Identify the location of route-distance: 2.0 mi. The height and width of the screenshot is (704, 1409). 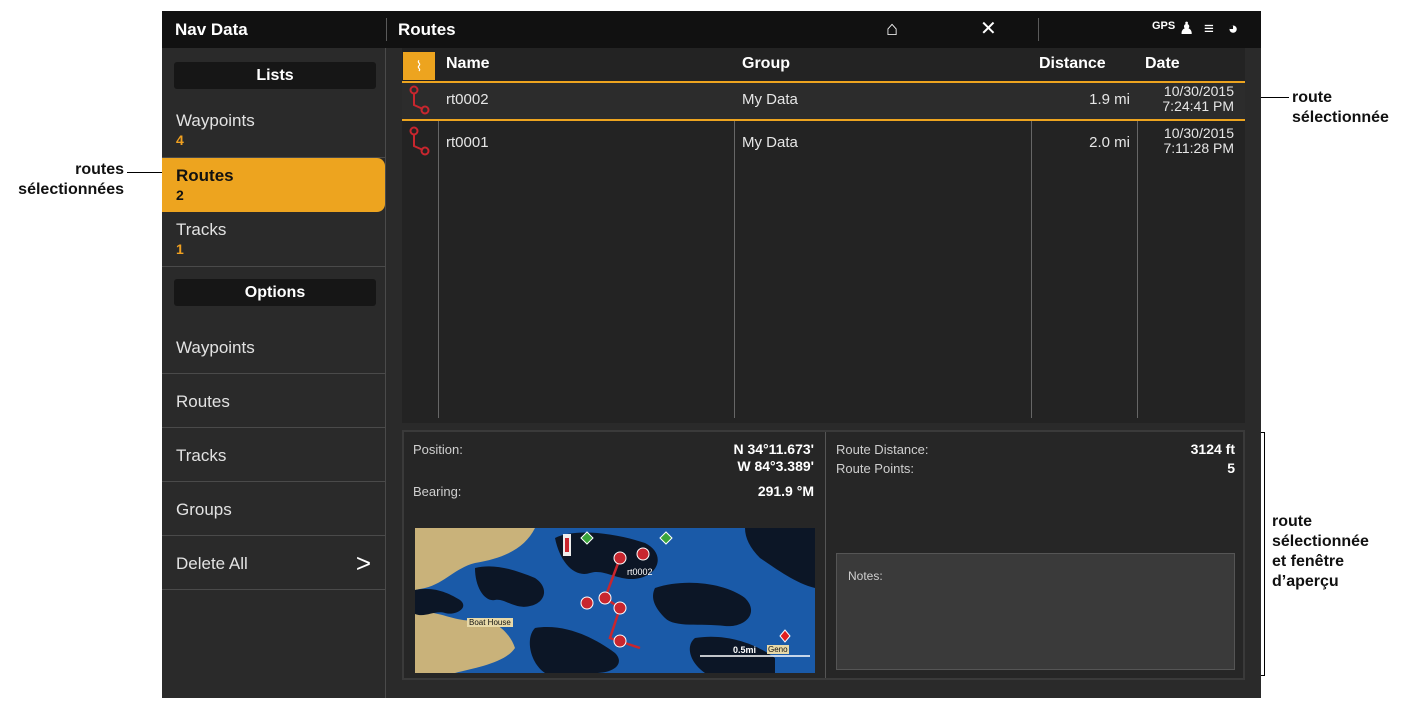
(1109, 142).